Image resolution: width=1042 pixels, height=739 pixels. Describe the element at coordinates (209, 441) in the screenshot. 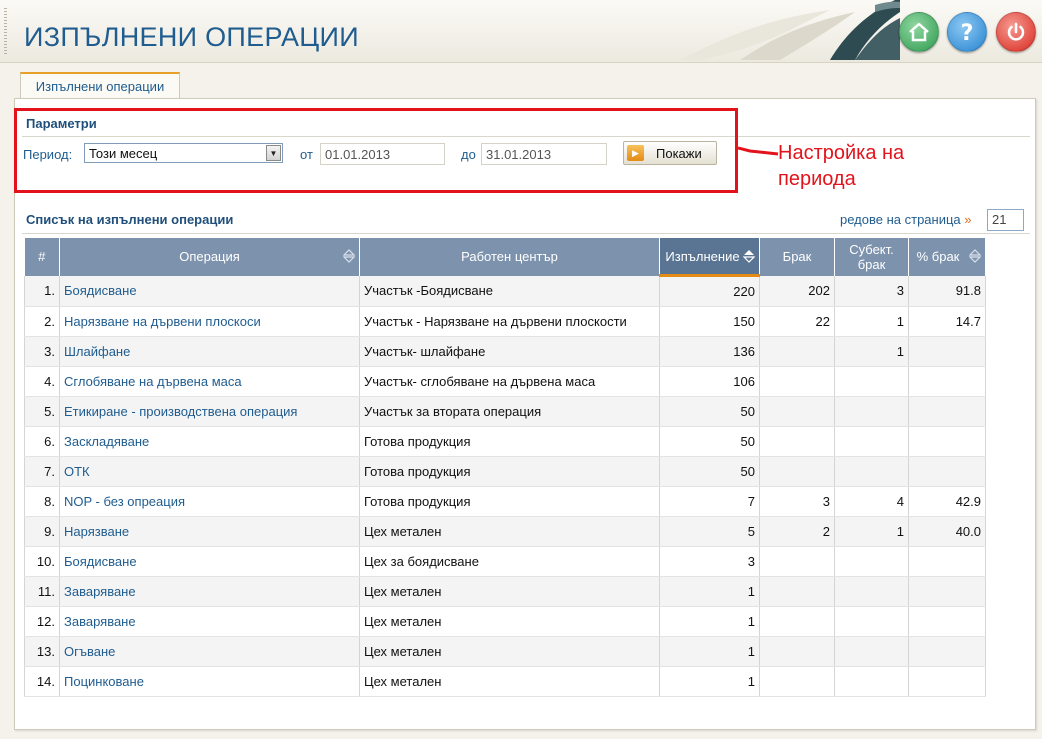

I see `operation-link: Заскладяване` at that location.